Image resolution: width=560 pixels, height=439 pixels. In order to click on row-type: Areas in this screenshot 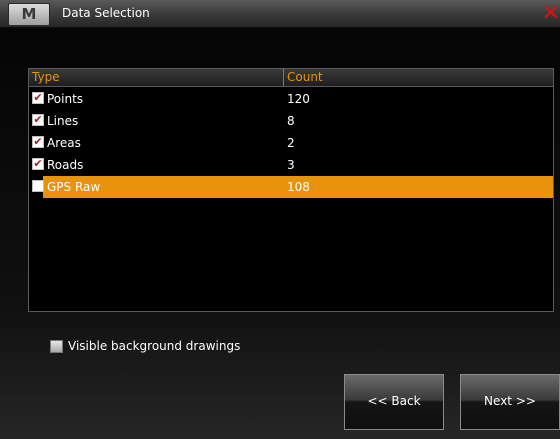, I will do `click(64, 143)`.